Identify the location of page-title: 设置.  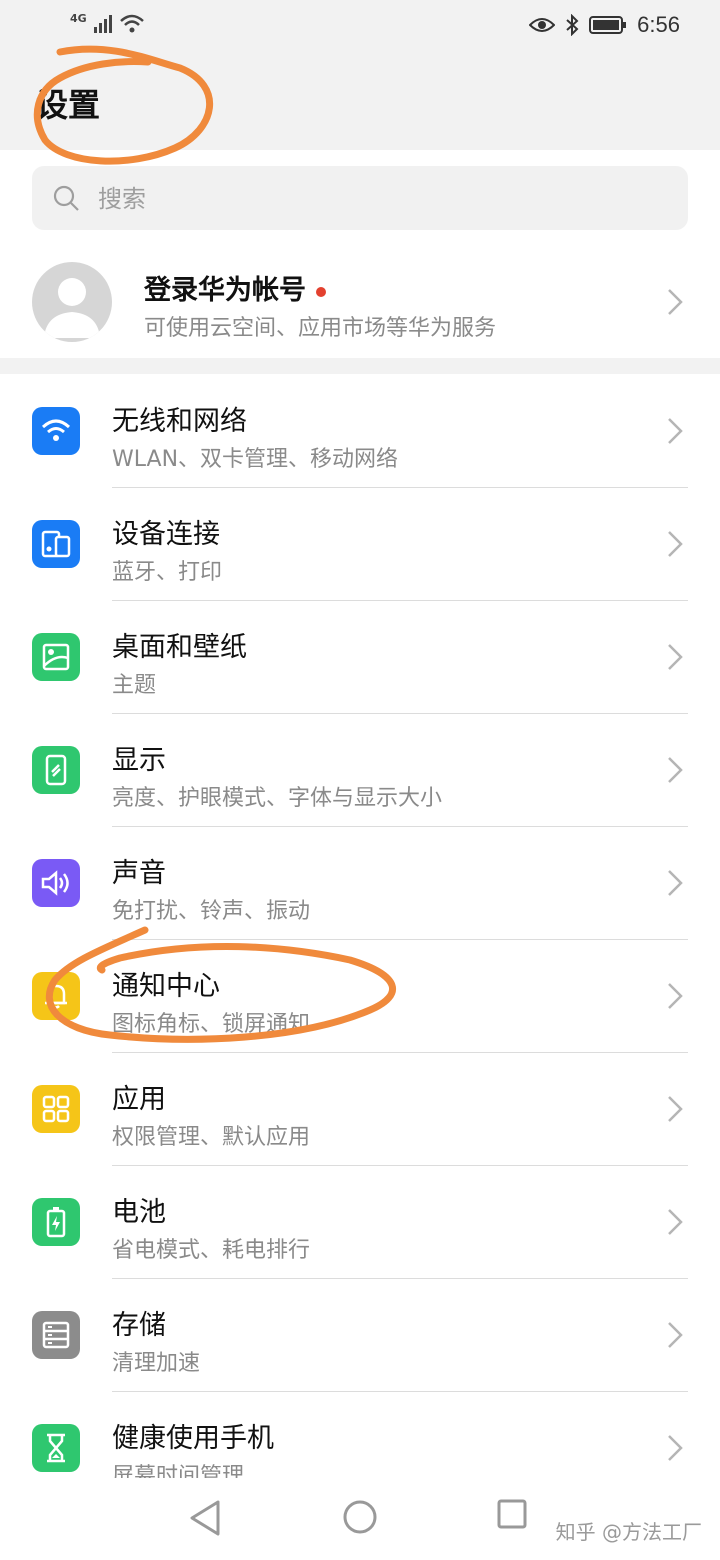
(68, 105).